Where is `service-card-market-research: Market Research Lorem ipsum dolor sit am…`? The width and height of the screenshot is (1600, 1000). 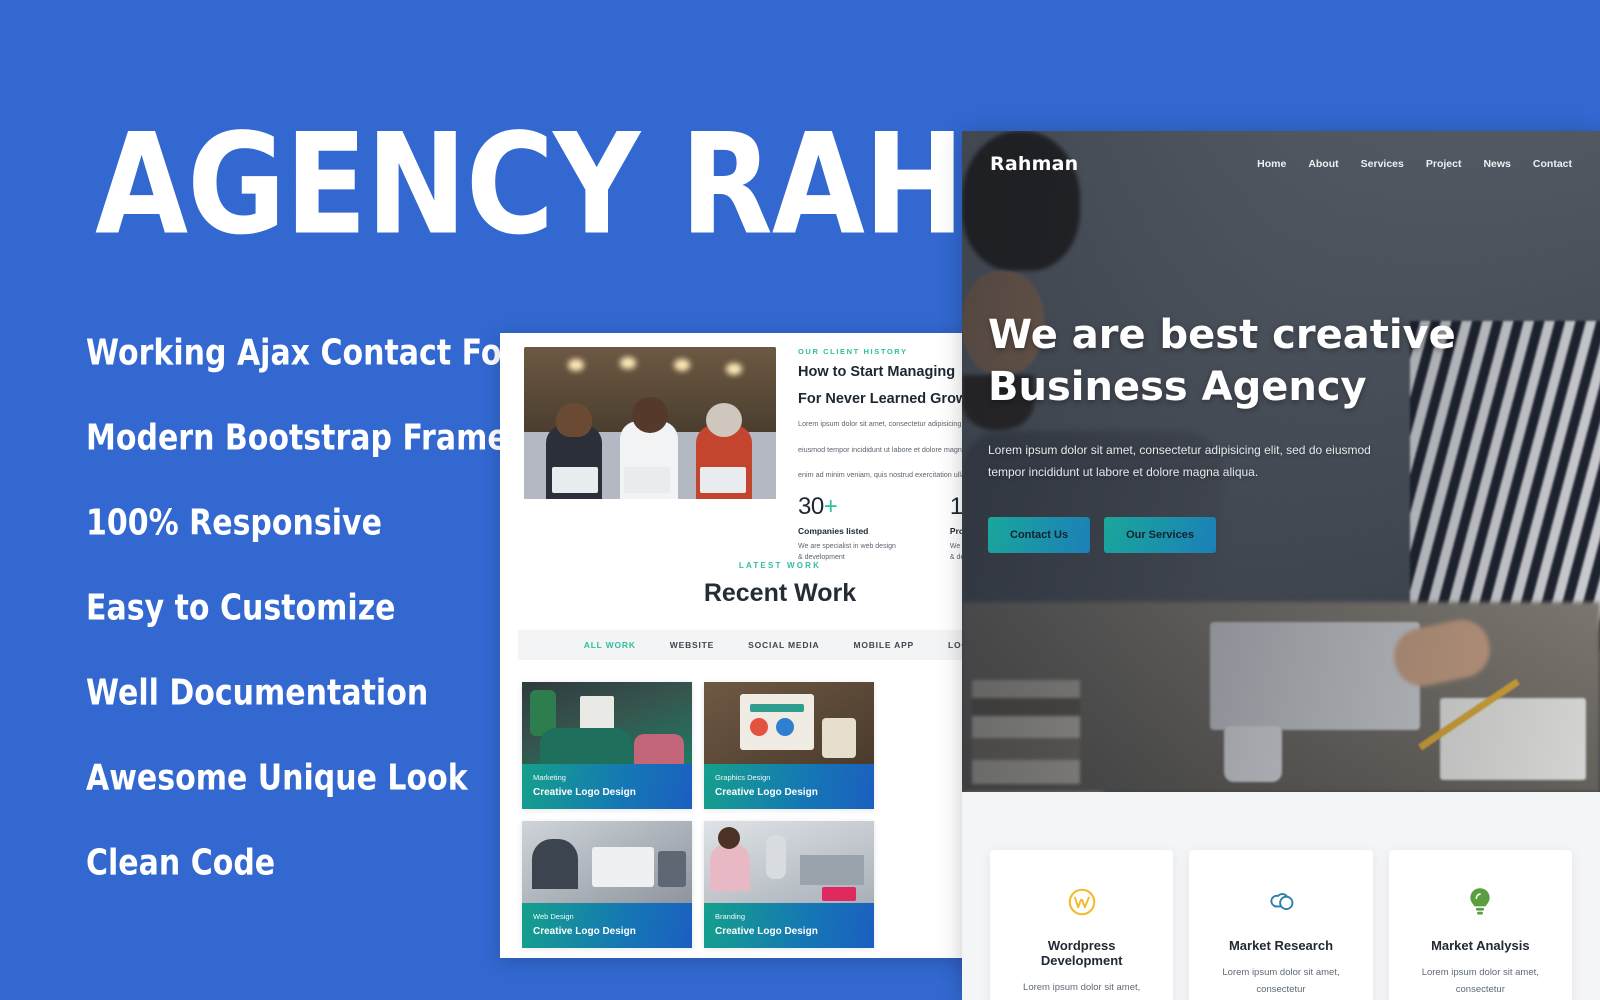
service-card-market-research: Market Research Lorem ipsum dolor sit am… is located at coordinates (1281, 925).